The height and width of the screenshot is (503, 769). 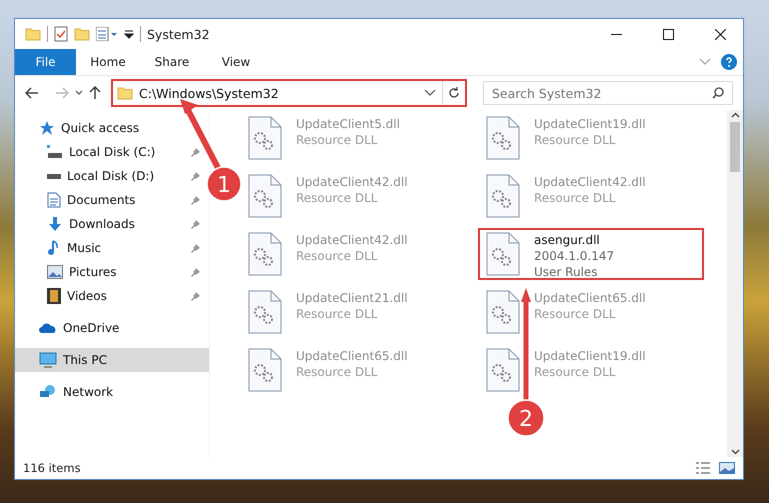 I want to click on ribbon-tab: Share, so click(x=172, y=62).